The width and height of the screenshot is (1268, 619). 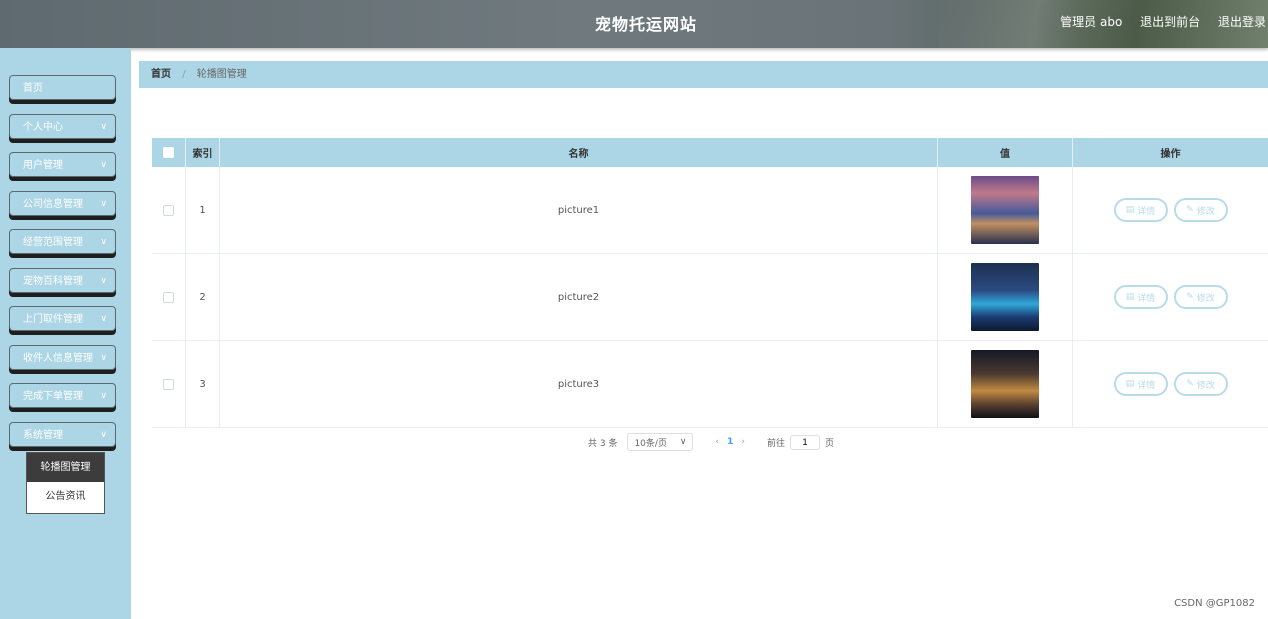 What do you see at coordinates (1091, 22) in the screenshot?
I see `admin-label: 管理员 abo` at bounding box center [1091, 22].